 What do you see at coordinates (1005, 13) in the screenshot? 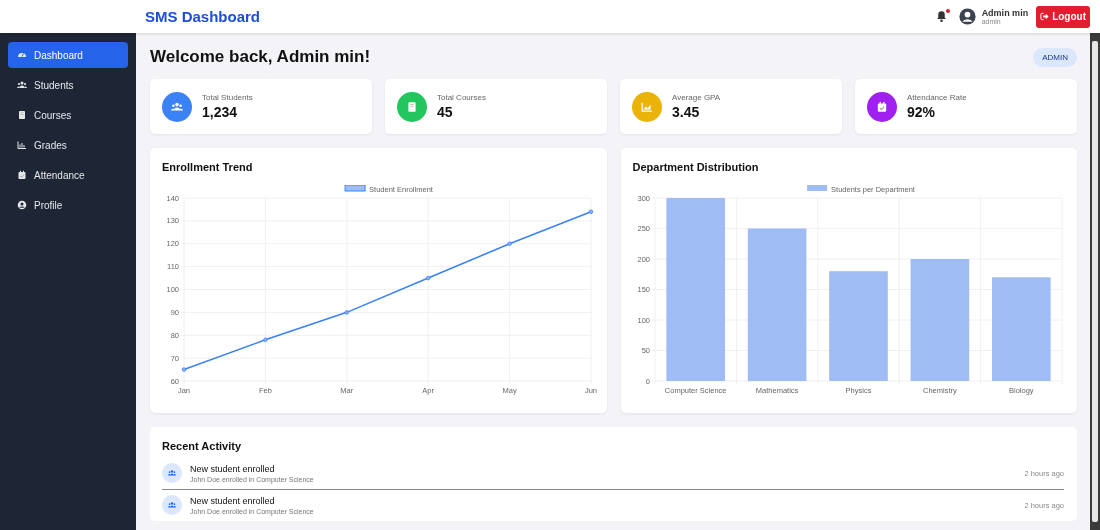
I see `user-name: Admin min` at bounding box center [1005, 13].